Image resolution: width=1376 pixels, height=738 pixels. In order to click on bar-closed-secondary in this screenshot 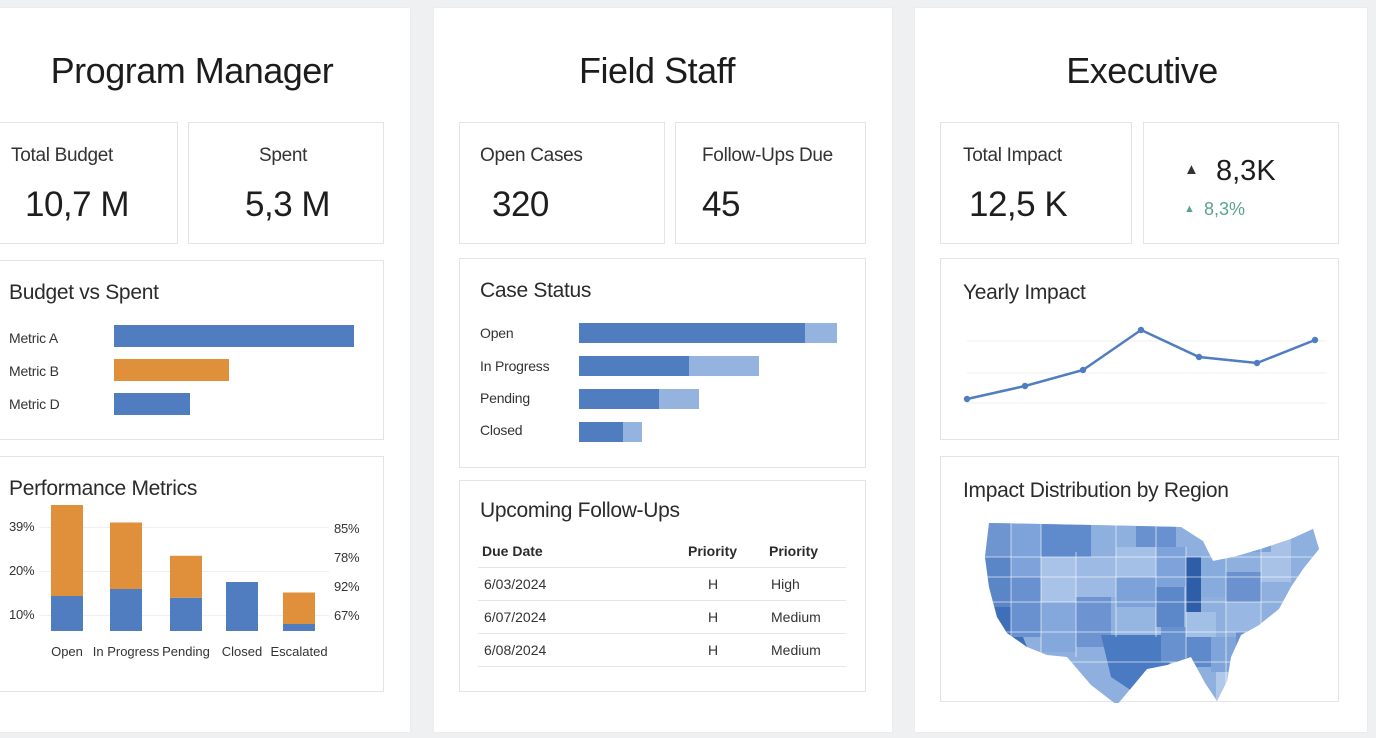, I will do `click(632, 432)`.